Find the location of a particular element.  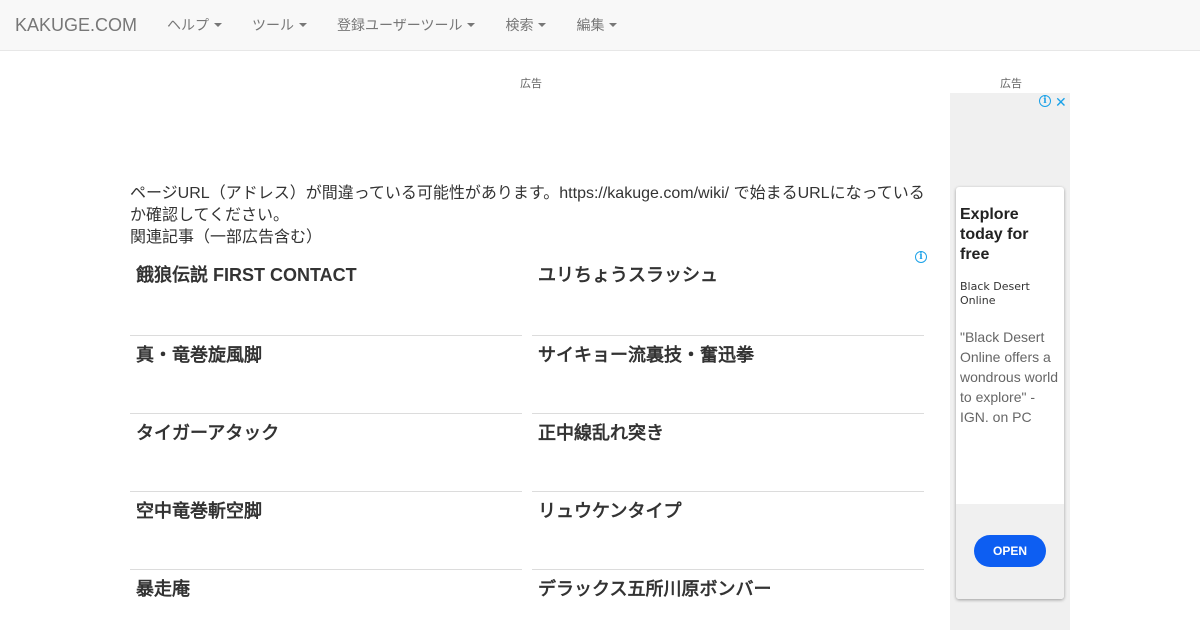

nav-menu: ヘルプ ツール 登録ユーザーツール 検索 編集 is located at coordinates (392, 25).